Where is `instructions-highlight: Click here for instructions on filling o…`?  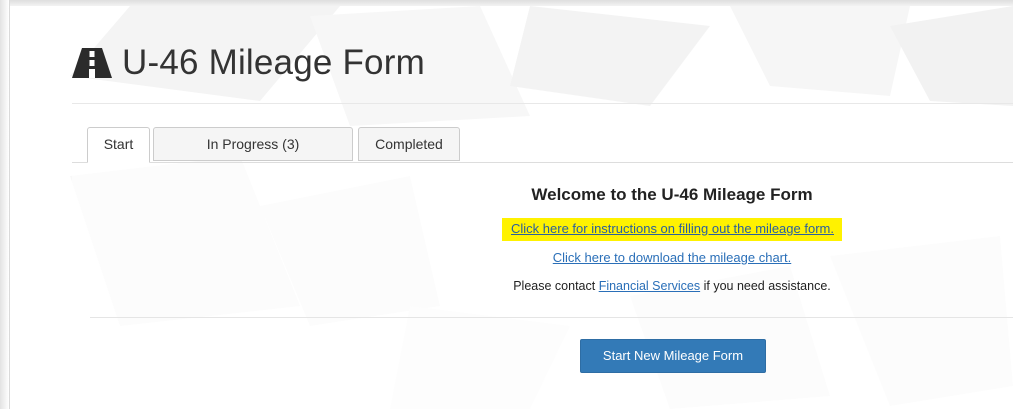 instructions-highlight: Click here for instructions on filling o… is located at coordinates (672, 229).